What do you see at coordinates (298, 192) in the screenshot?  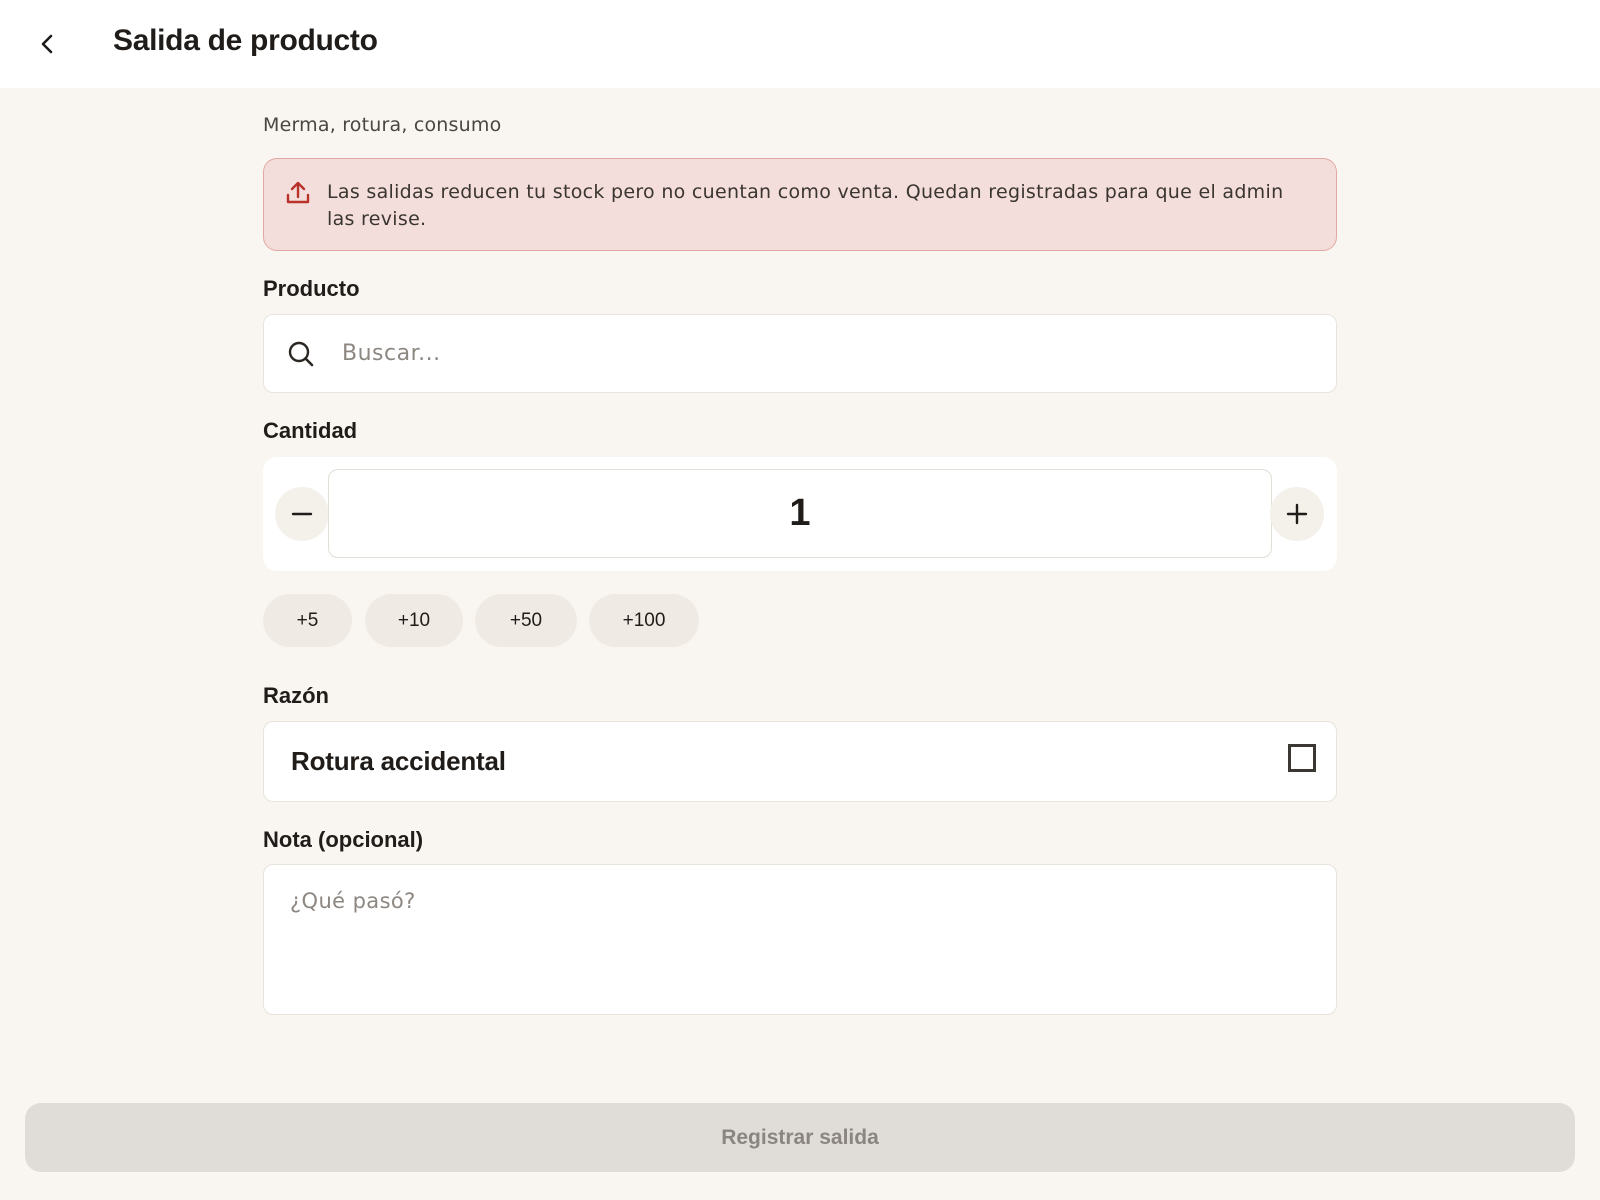 I see `upload-icon` at bounding box center [298, 192].